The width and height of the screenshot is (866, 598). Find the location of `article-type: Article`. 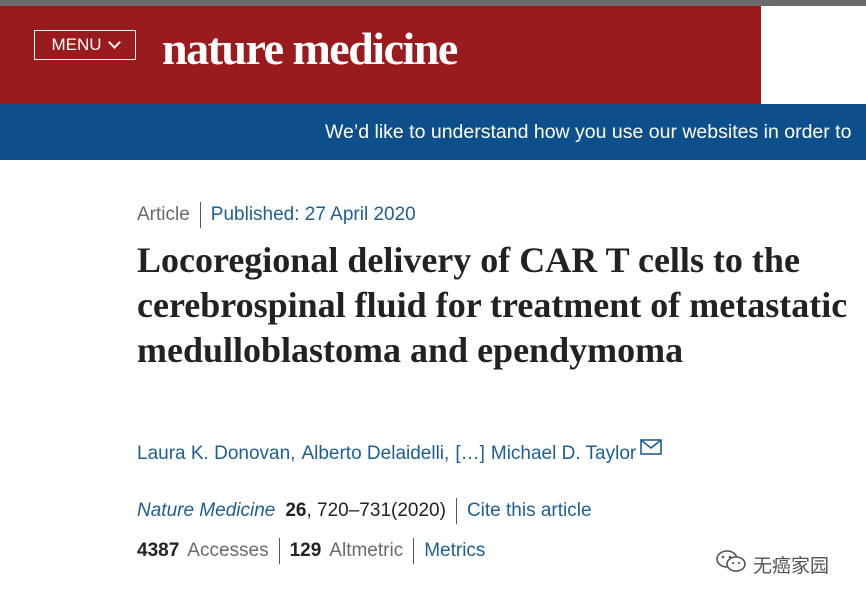

article-type: Article is located at coordinates (163, 214).